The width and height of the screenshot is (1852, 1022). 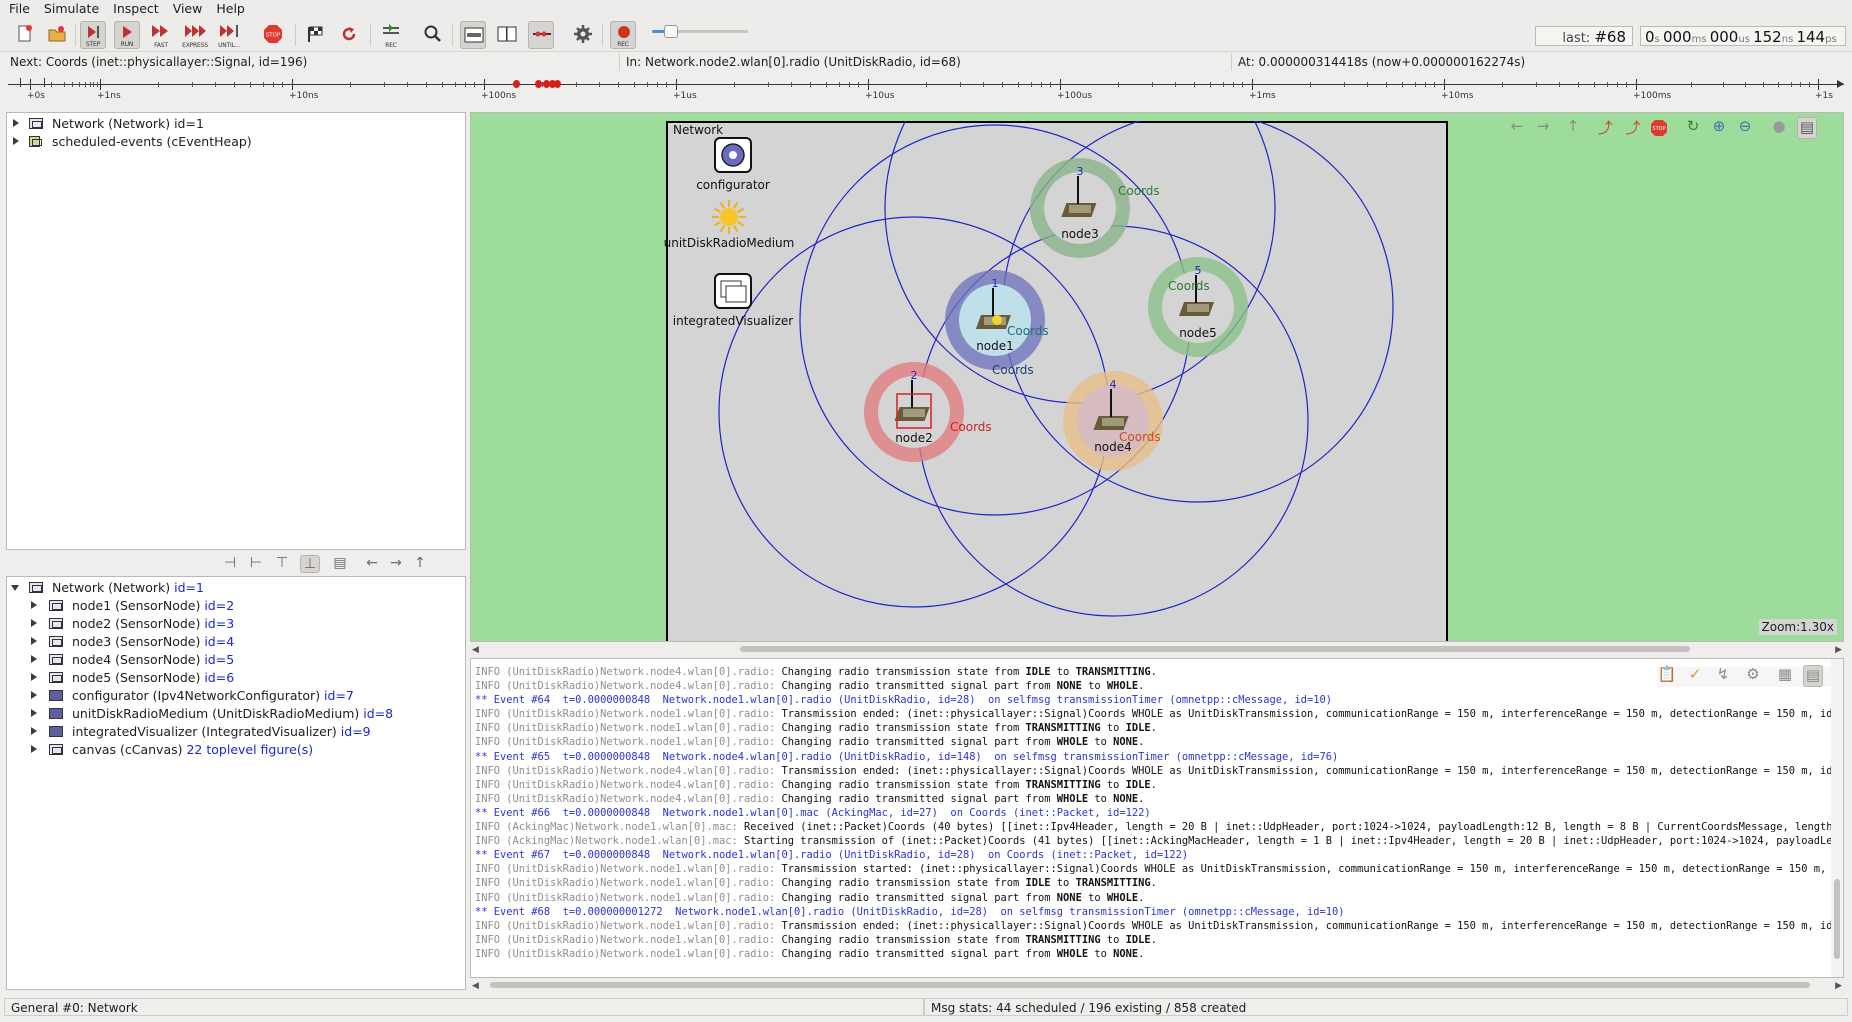 What do you see at coordinates (256, 564) in the screenshot?
I see `flat-tree-icon: ⊢` at bounding box center [256, 564].